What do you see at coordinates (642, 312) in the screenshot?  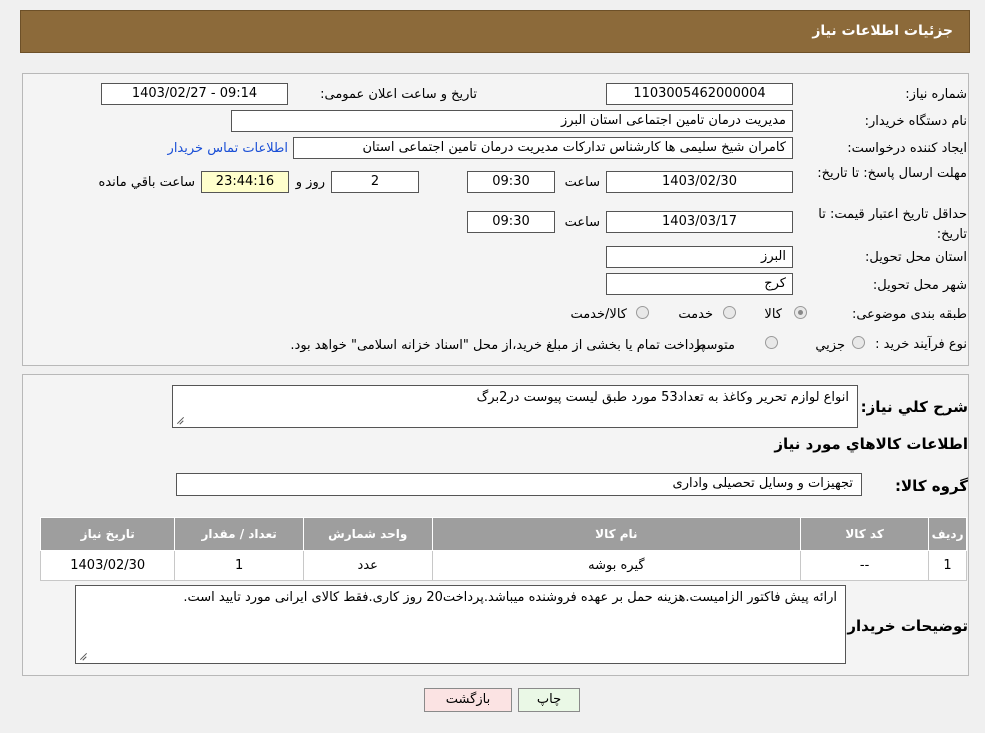 I see `category-radio-goods-service` at bounding box center [642, 312].